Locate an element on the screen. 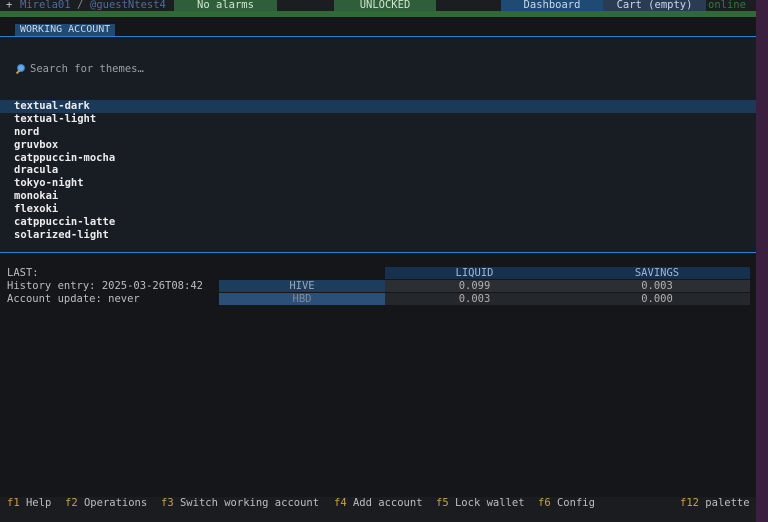 The width and height of the screenshot is (768, 522). theme-option: solarized-light is located at coordinates (378, 235).